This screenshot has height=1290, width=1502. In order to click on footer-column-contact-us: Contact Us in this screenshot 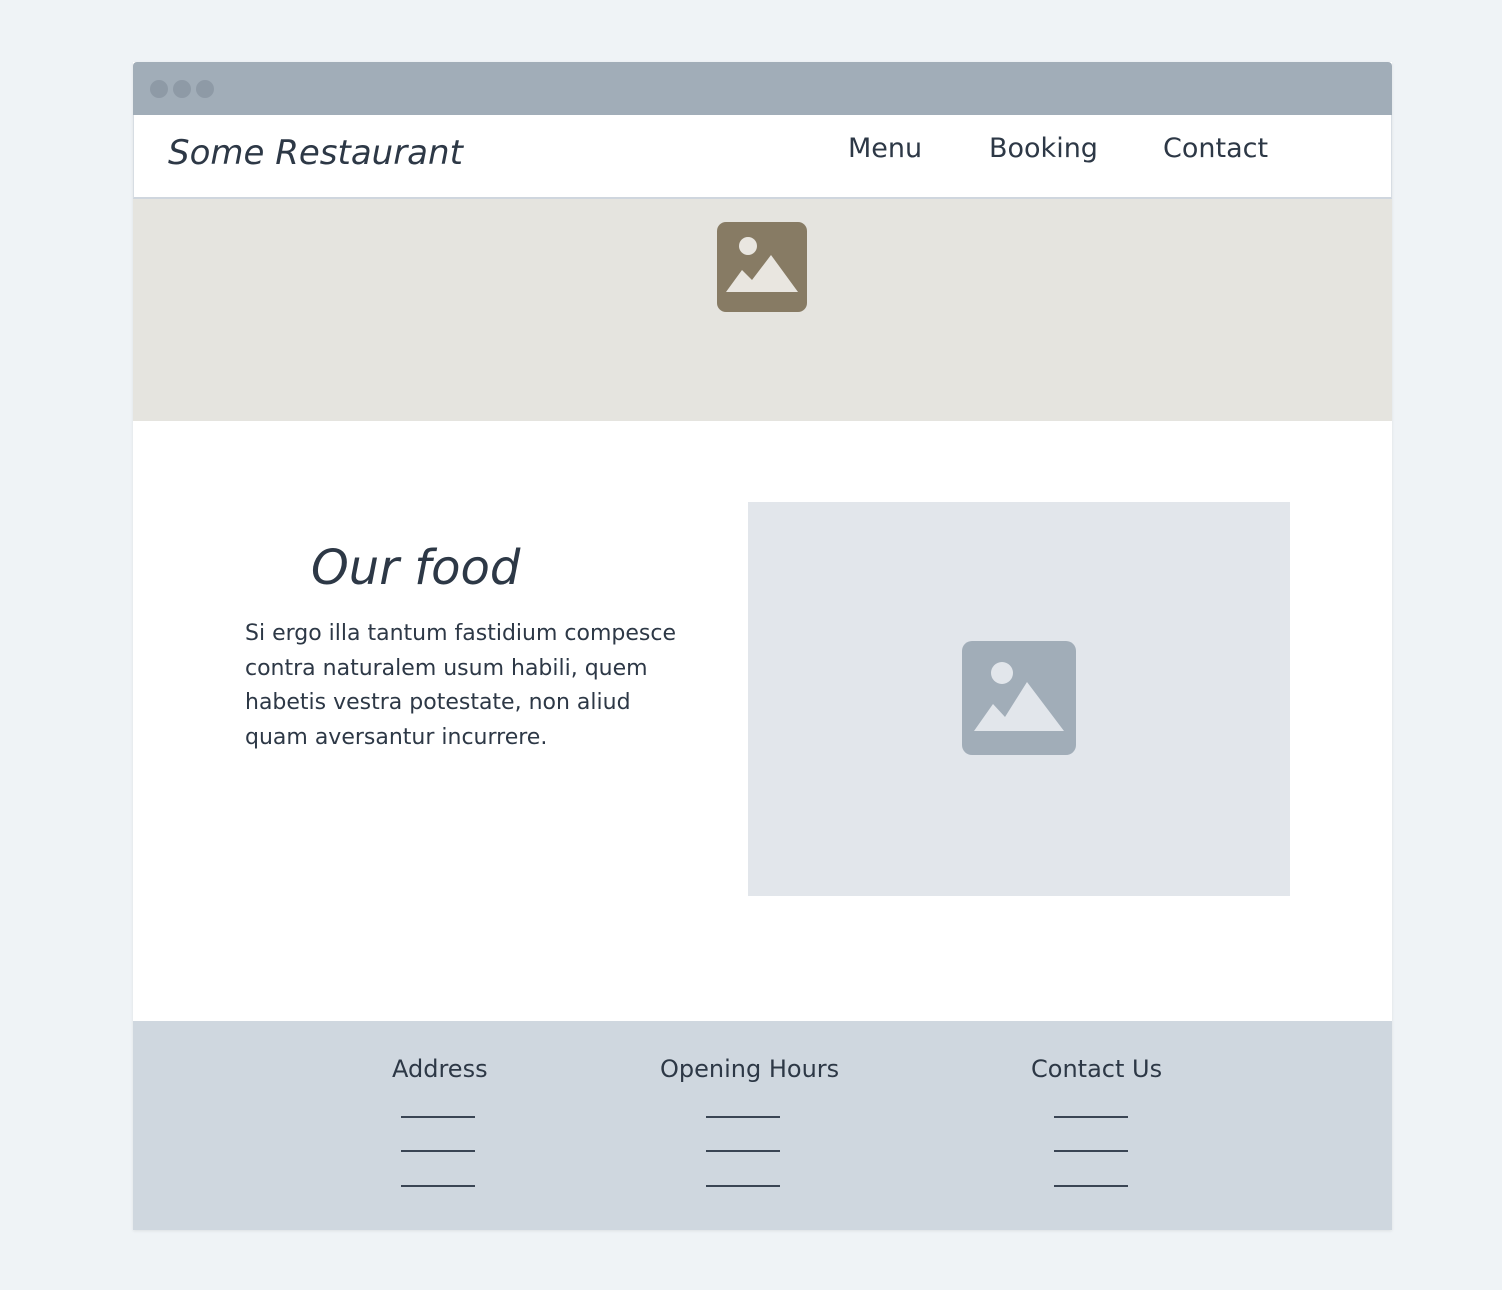, I will do `click(1097, 1121)`.